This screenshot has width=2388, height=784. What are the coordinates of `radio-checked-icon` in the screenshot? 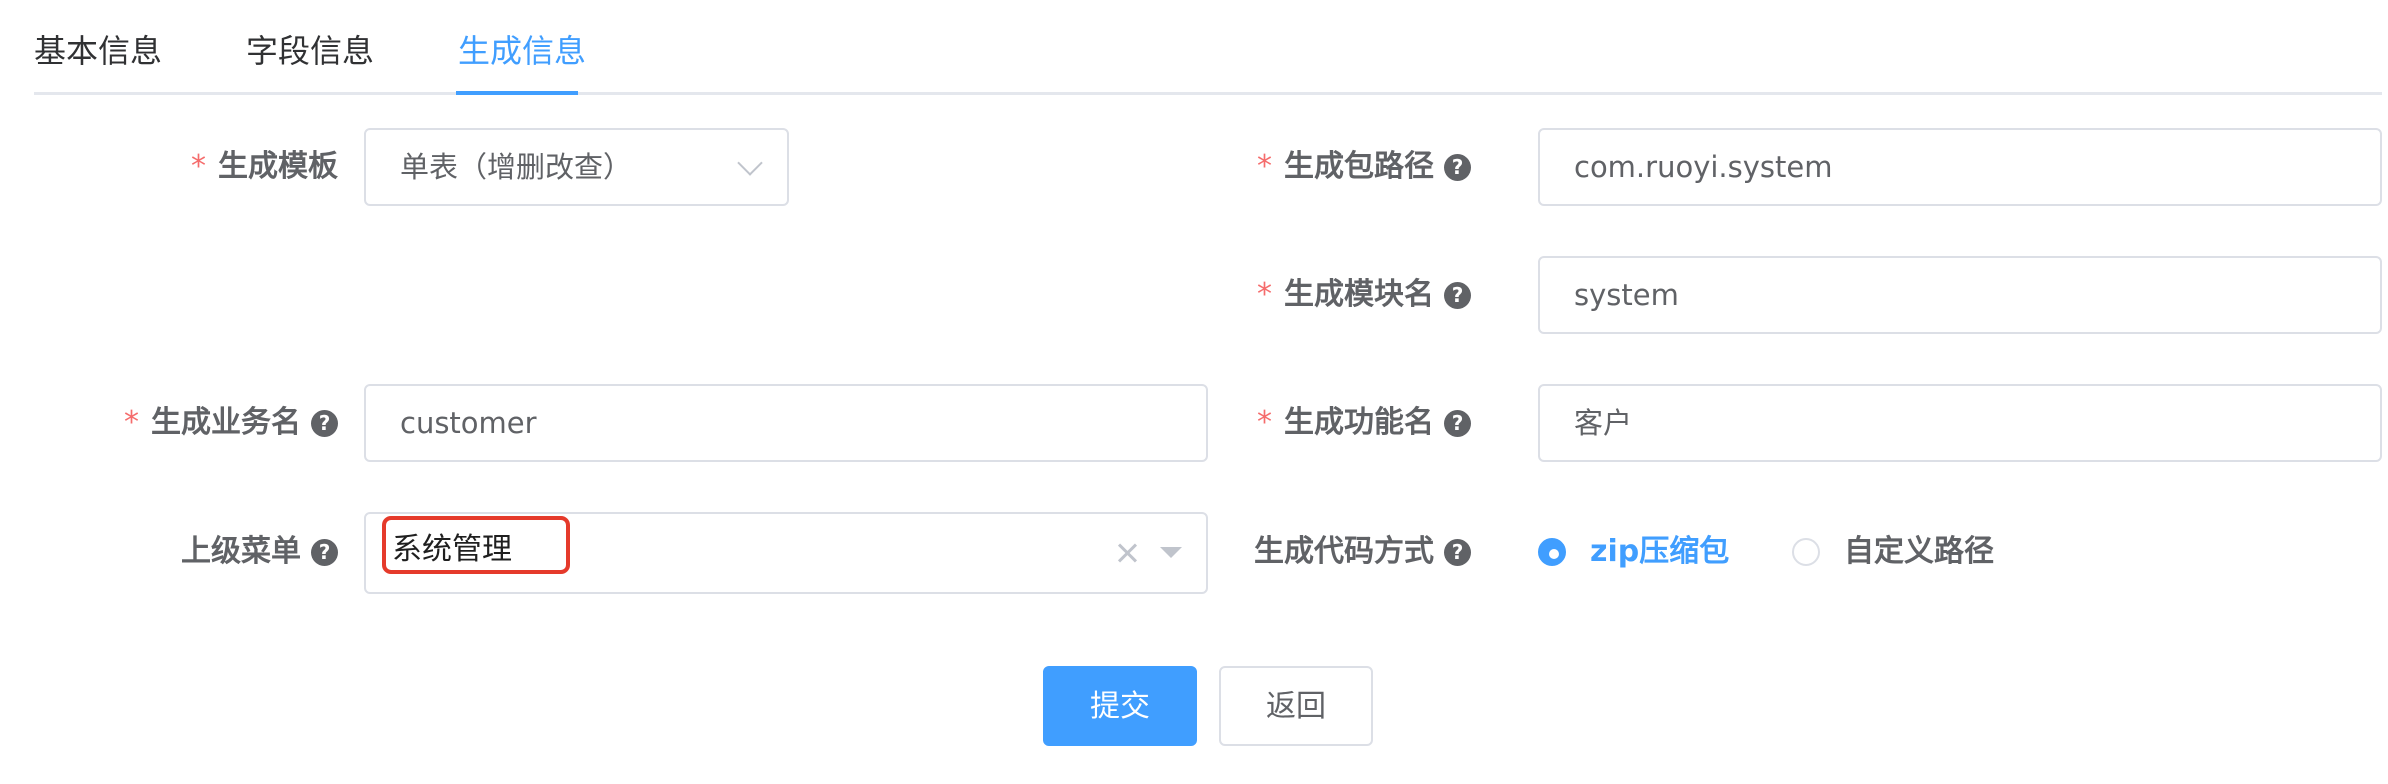 It's located at (1552, 552).